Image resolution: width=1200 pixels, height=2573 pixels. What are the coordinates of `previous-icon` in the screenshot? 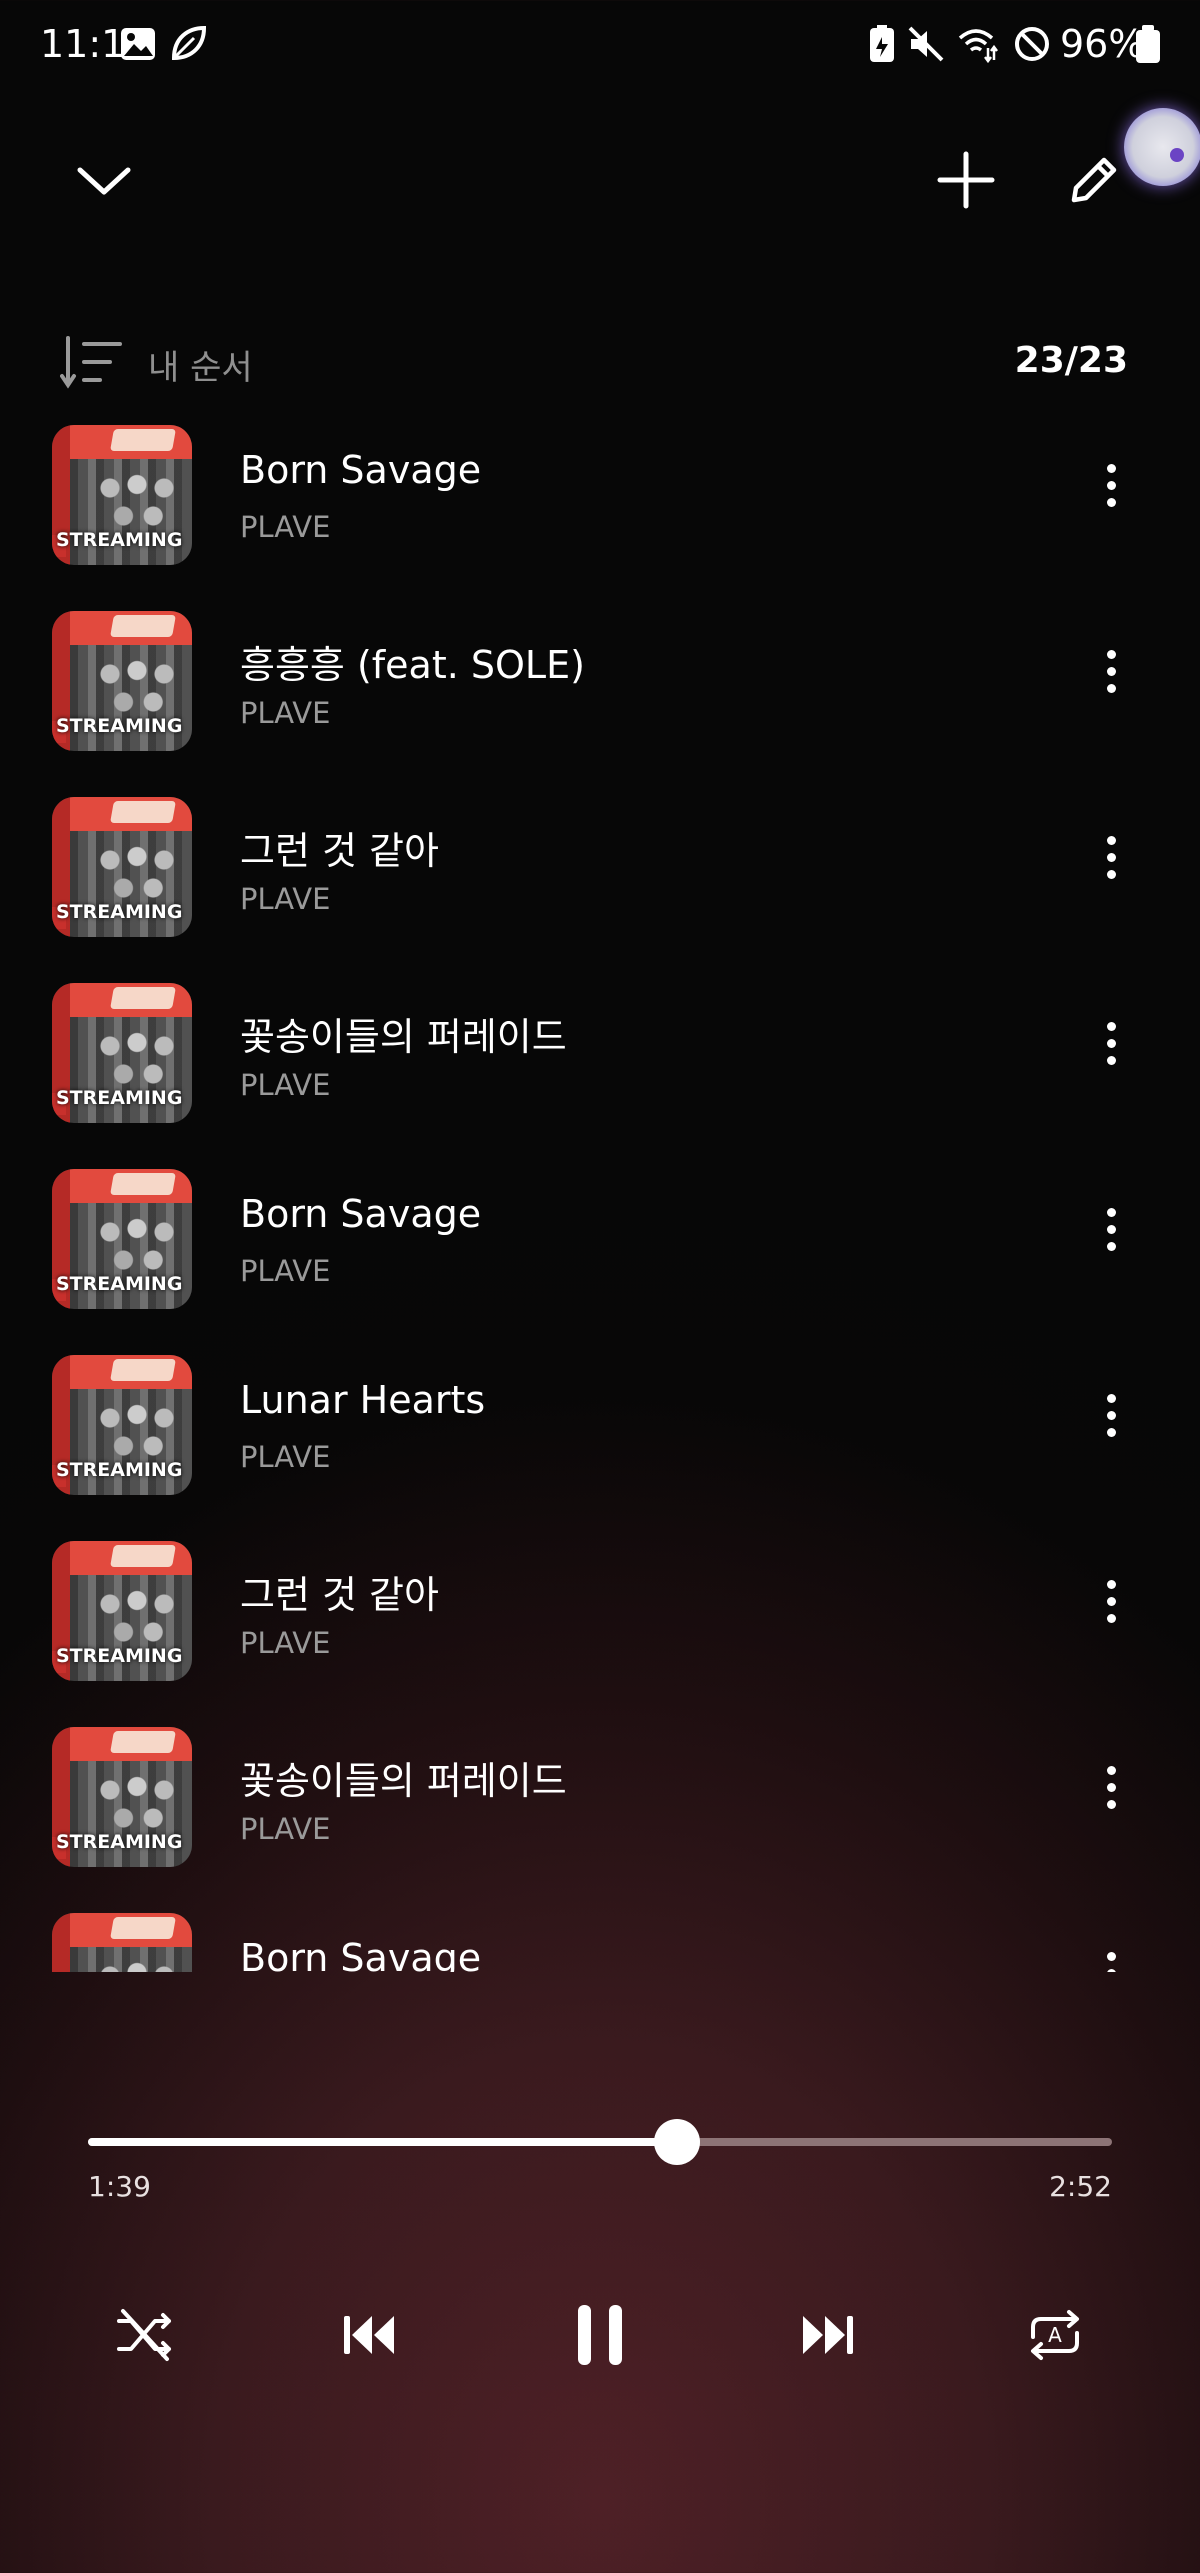 It's located at (369, 2335).